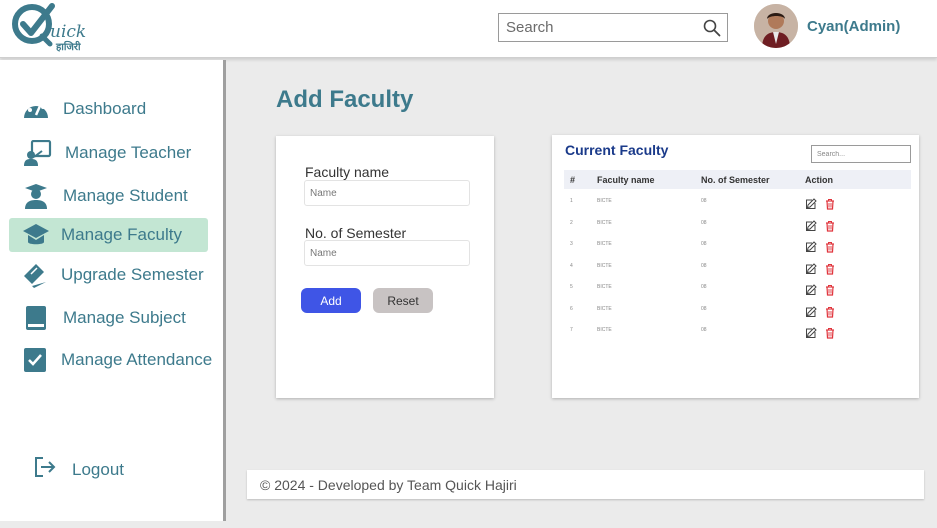 This screenshot has width=937, height=528. What do you see at coordinates (124, 317) in the screenshot?
I see `sidebar-item-label: Manage Subject` at bounding box center [124, 317].